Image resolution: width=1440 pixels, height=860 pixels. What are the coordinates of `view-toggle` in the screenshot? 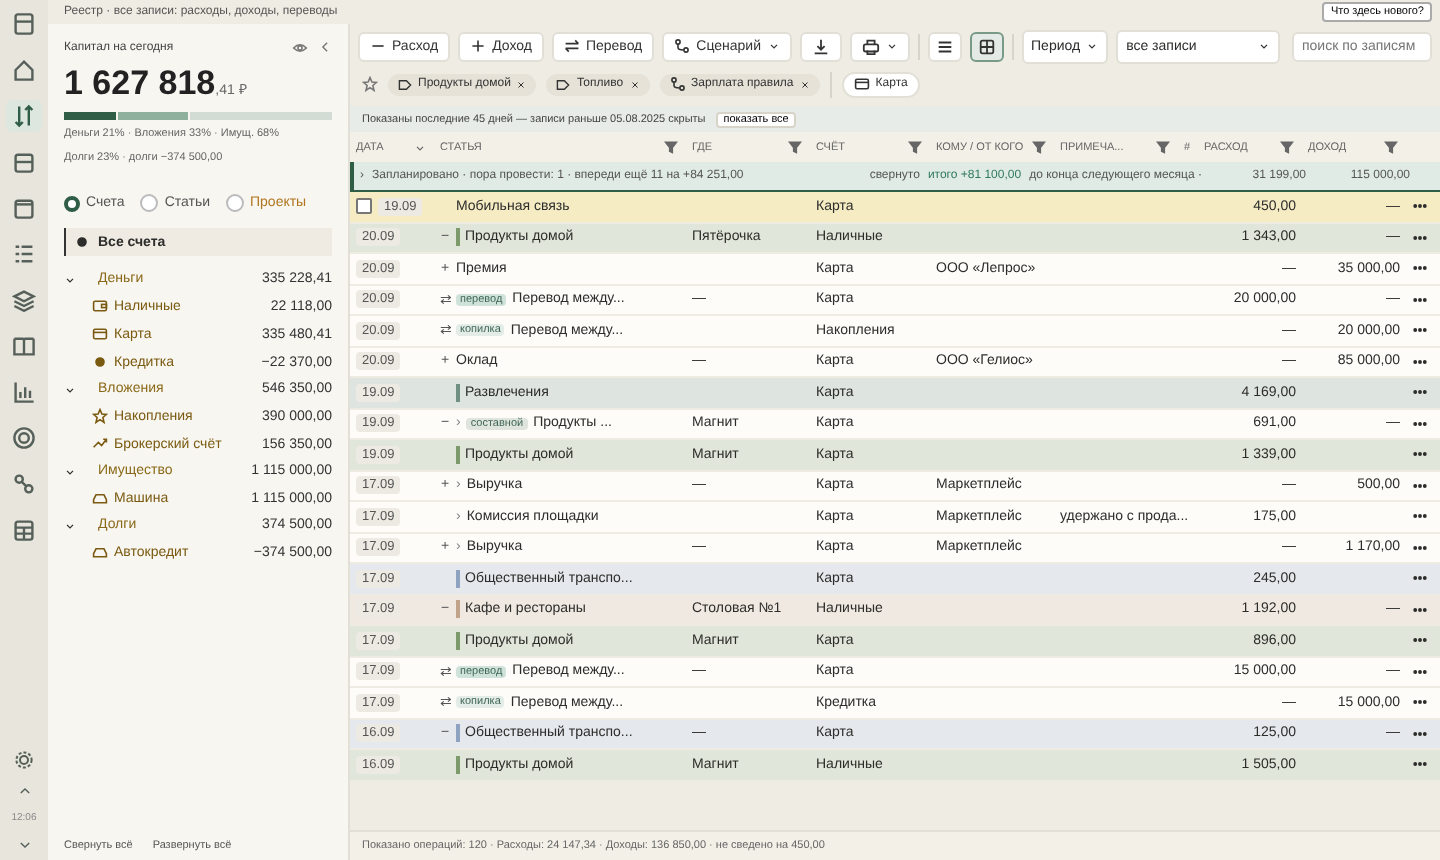 It's located at (986, 46).